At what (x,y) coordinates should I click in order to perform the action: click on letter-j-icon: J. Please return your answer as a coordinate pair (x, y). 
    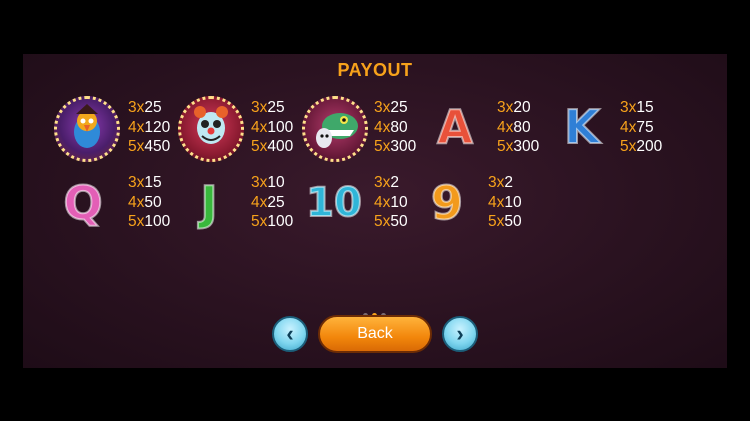
    Looking at the image, I should click on (208, 203).